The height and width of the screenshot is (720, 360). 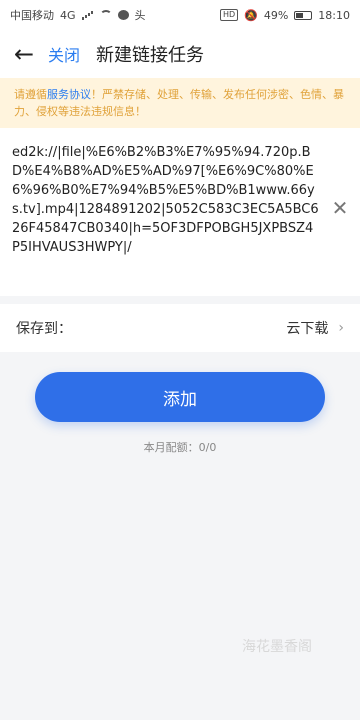 What do you see at coordinates (150, 55) in the screenshot?
I see `page-title: 新建链接任务` at bounding box center [150, 55].